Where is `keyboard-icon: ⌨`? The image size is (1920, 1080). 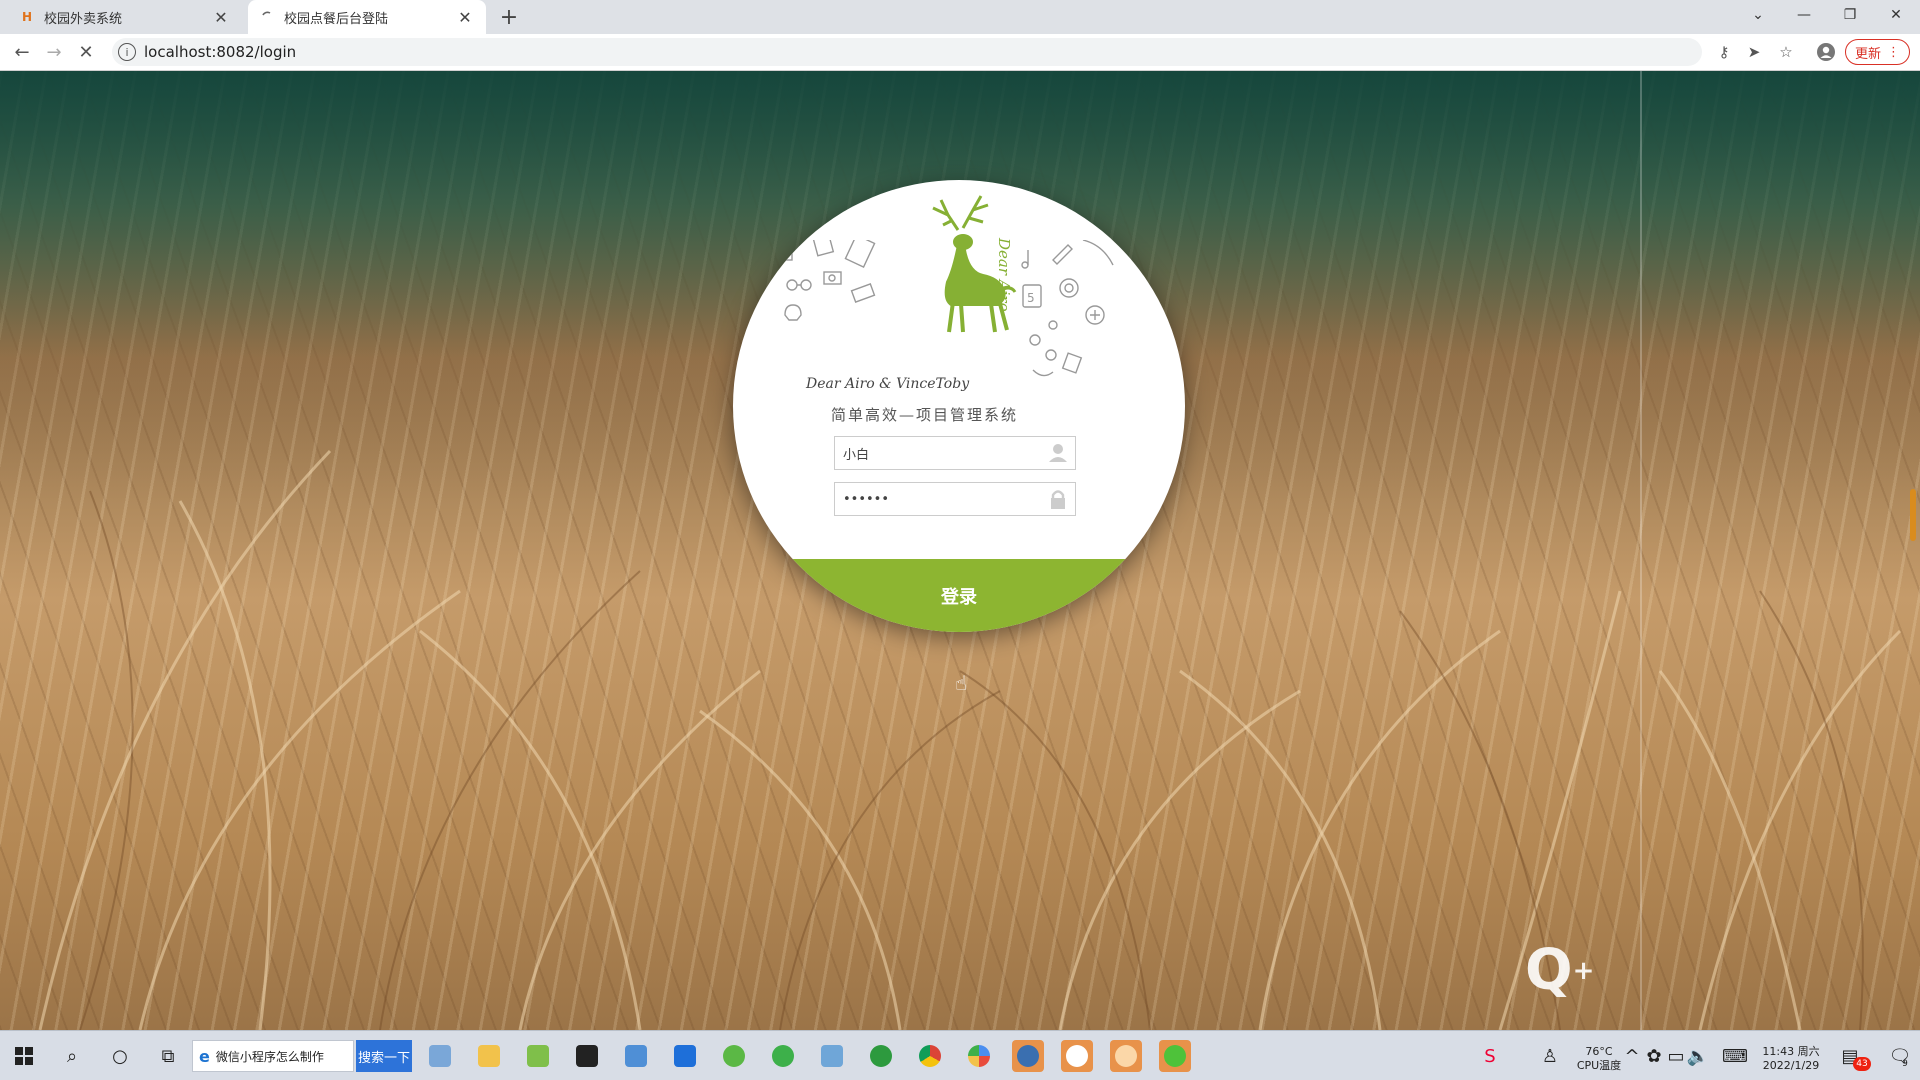
keyboard-icon: ⌨ is located at coordinates (1735, 1056).